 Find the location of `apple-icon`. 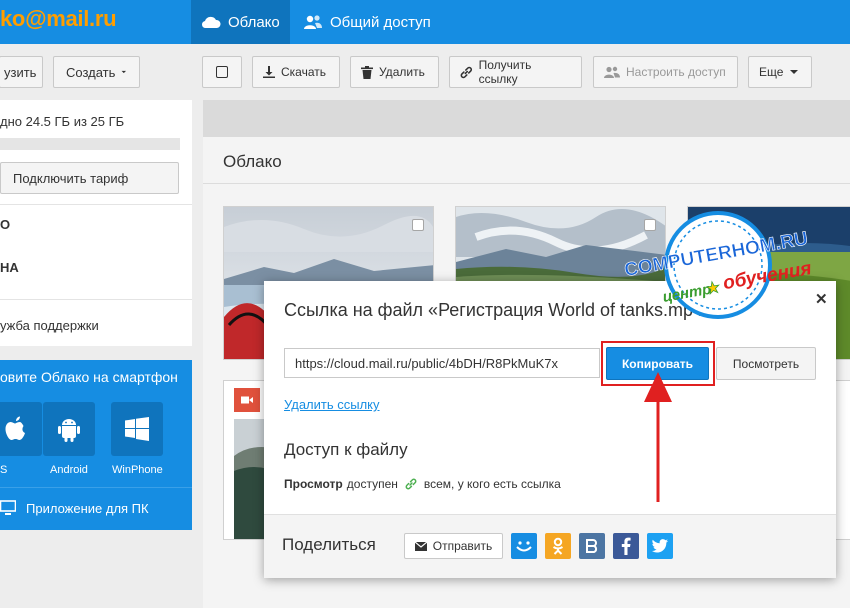

apple-icon is located at coordinates (15, 428).